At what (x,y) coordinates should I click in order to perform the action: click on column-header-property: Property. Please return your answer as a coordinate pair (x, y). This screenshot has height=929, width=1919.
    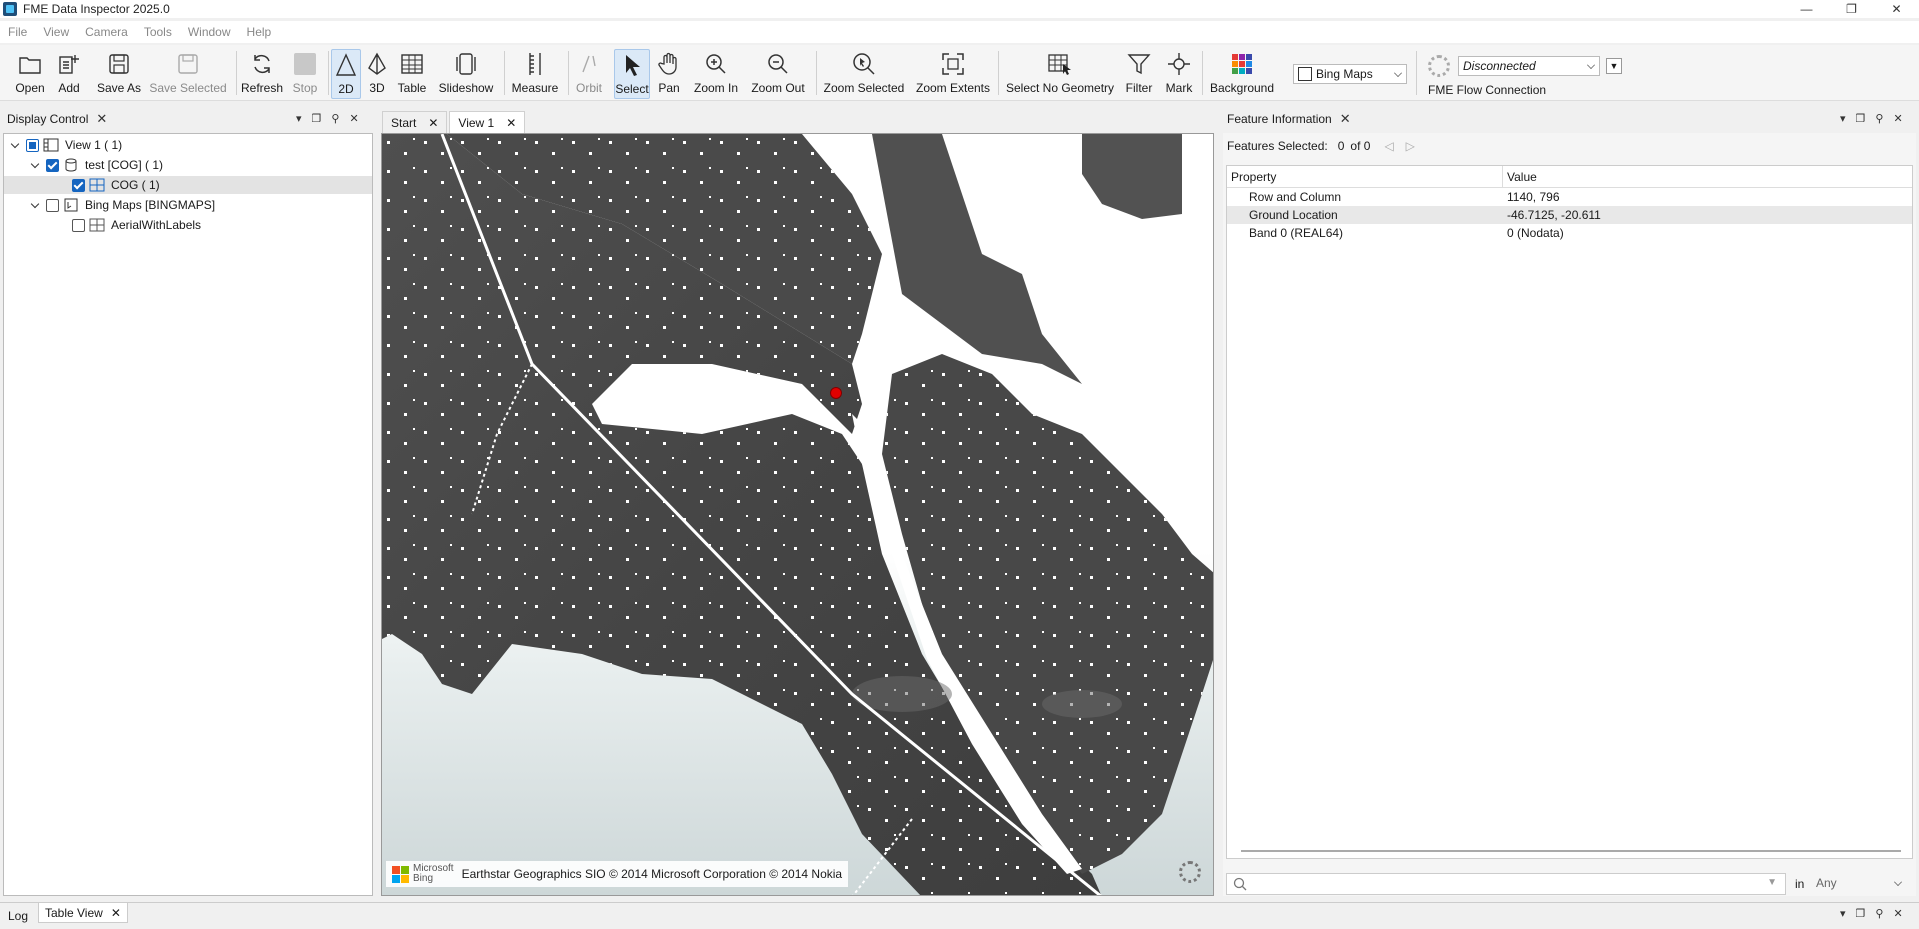
    Looking at the image, I should click on (1253, 177).